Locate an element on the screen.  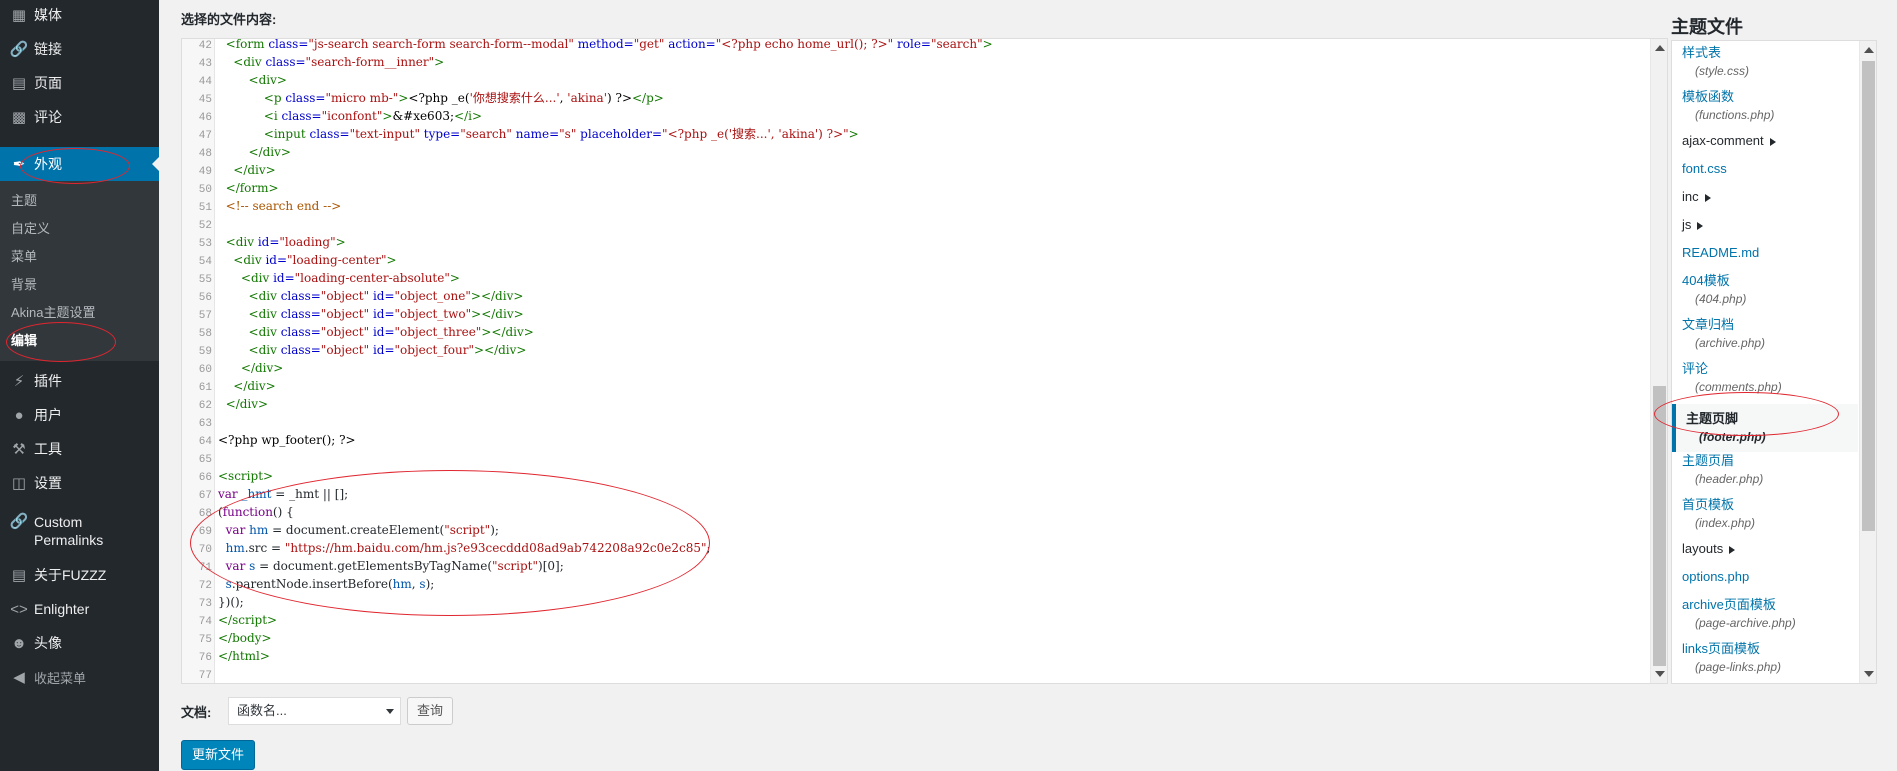
file-name: 文章归档 is located at coordinates (1708, 324).